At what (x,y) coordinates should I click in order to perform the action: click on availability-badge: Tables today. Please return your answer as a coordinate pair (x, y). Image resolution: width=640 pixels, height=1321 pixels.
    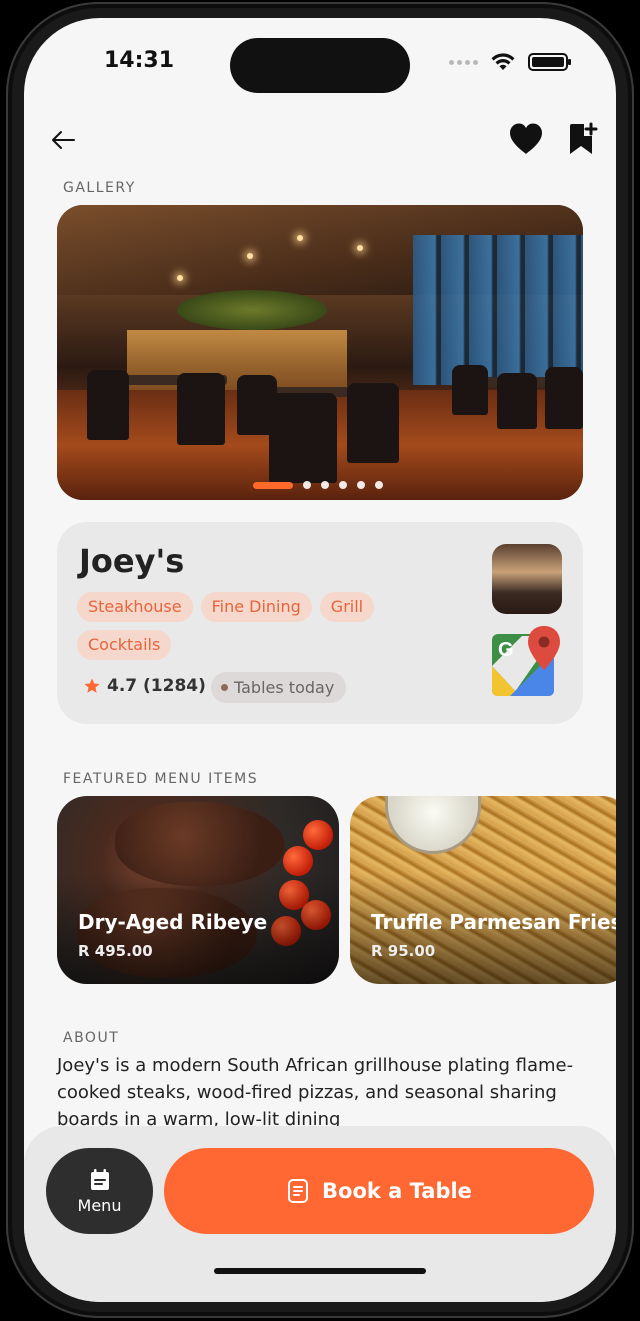
    Looking at the image, I should click on (279, 687).